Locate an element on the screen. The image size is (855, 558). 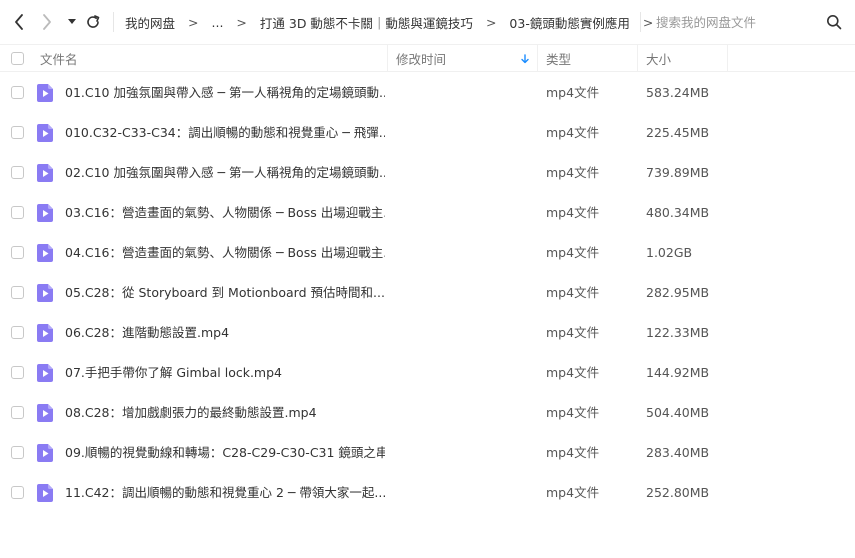
breadcrumb-root: 我的网盘 is located at coordinates (150, 22).